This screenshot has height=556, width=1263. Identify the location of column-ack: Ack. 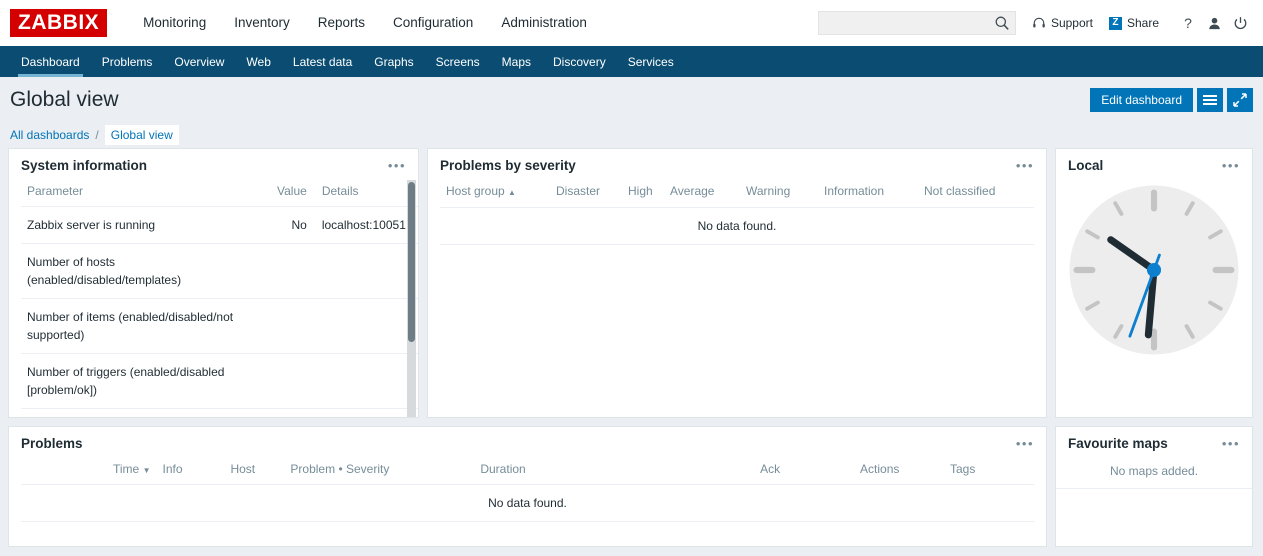
(804, 471).